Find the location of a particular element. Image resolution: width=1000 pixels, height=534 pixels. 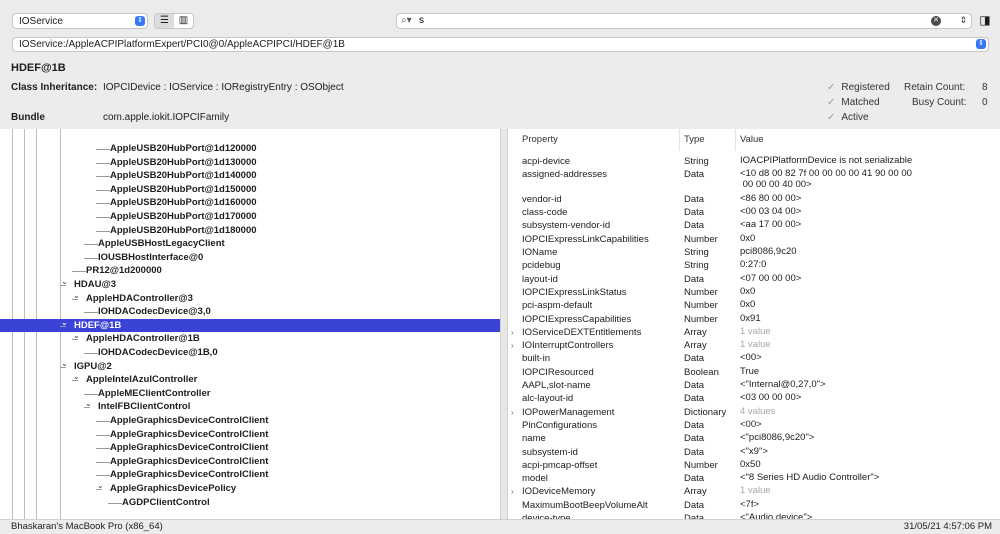

property-row: built-in Data <00> is located at coordinates (754, 359).